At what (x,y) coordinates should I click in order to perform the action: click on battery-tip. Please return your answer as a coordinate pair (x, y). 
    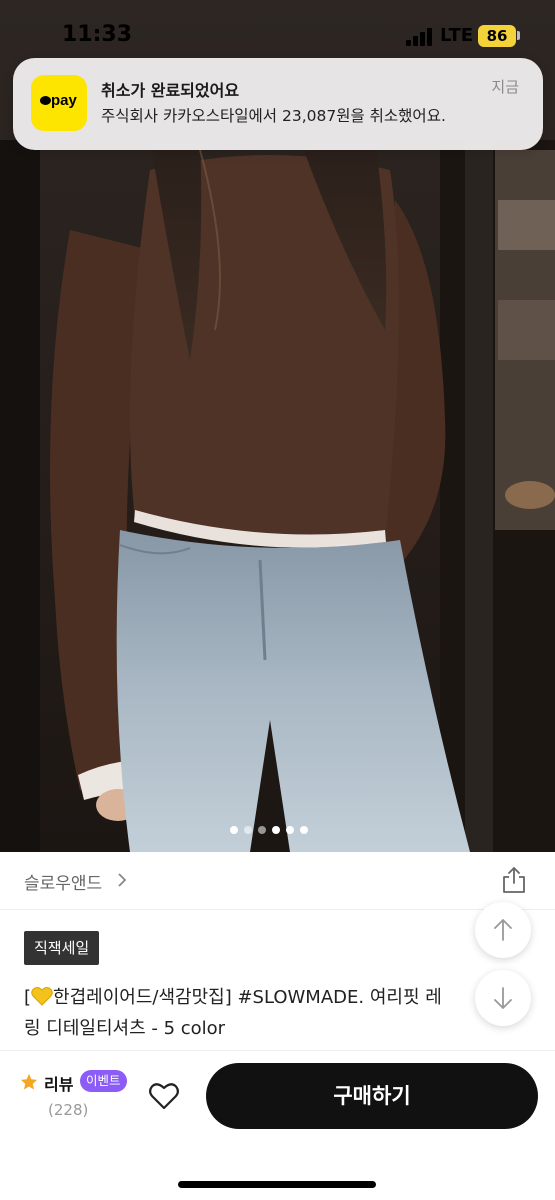
    Looking at the image, I should click on (518, 35).